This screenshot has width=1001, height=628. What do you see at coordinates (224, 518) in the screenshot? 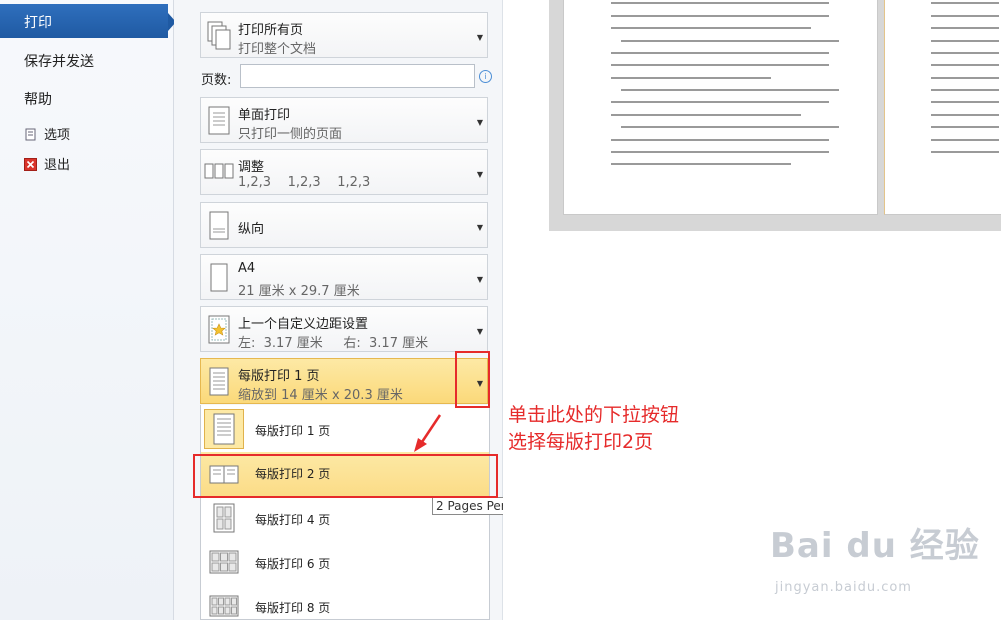
I see `four-pages-icon` at bounding box center [224, 518].